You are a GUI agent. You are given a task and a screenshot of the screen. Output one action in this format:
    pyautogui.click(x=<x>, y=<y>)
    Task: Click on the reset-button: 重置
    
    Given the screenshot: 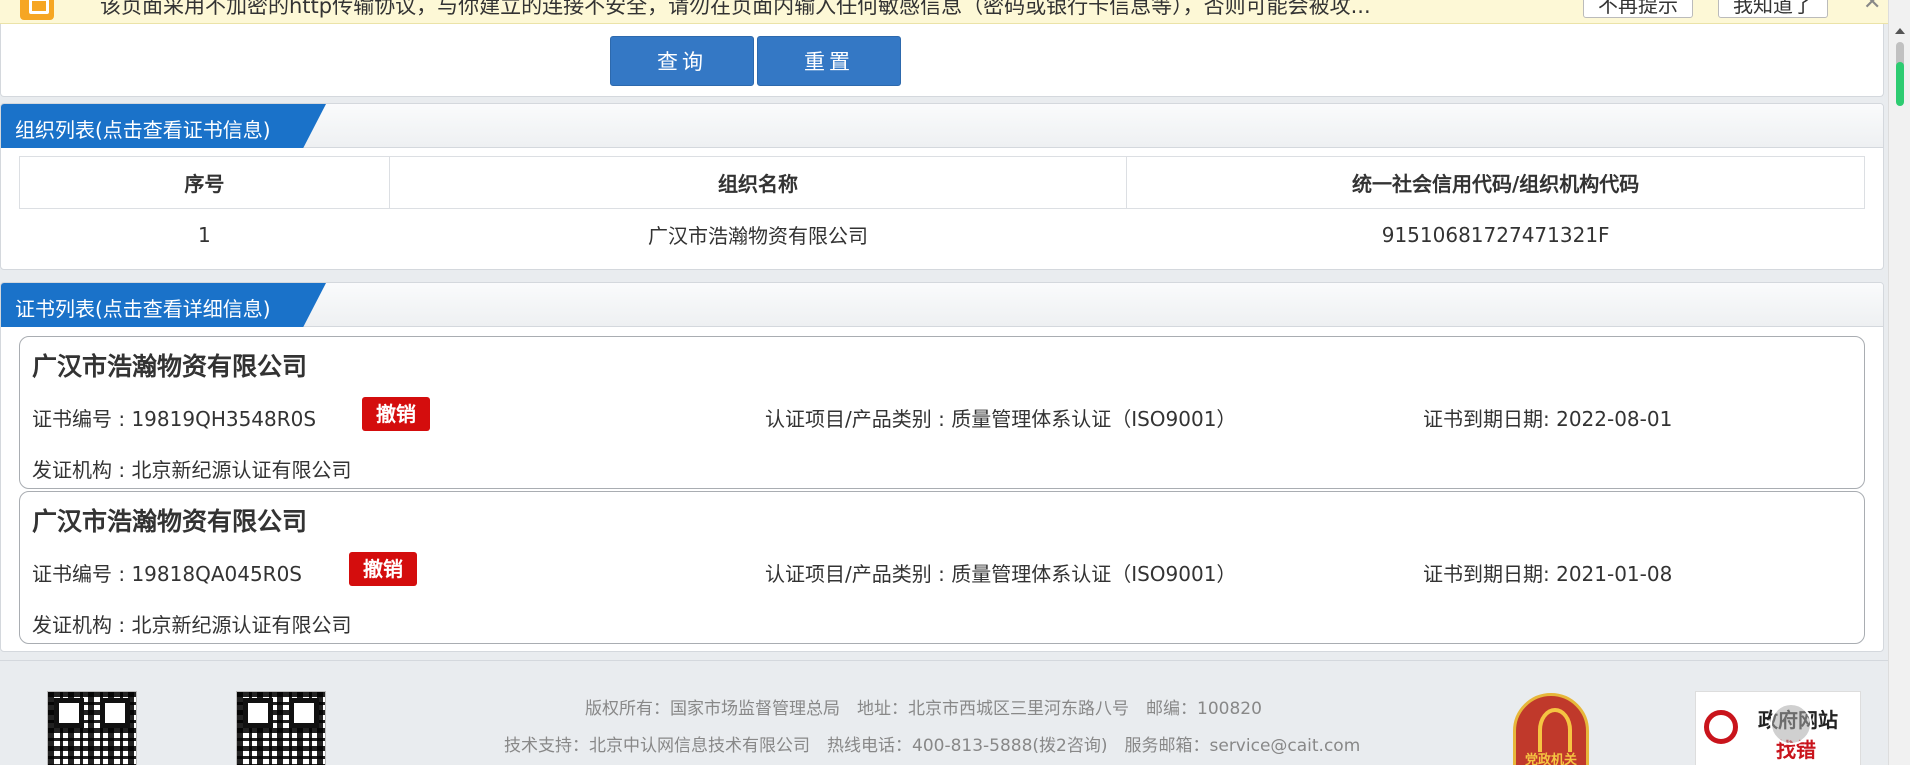 What is the action you would take?
    pyautogui.click(x=829, y=61)
    